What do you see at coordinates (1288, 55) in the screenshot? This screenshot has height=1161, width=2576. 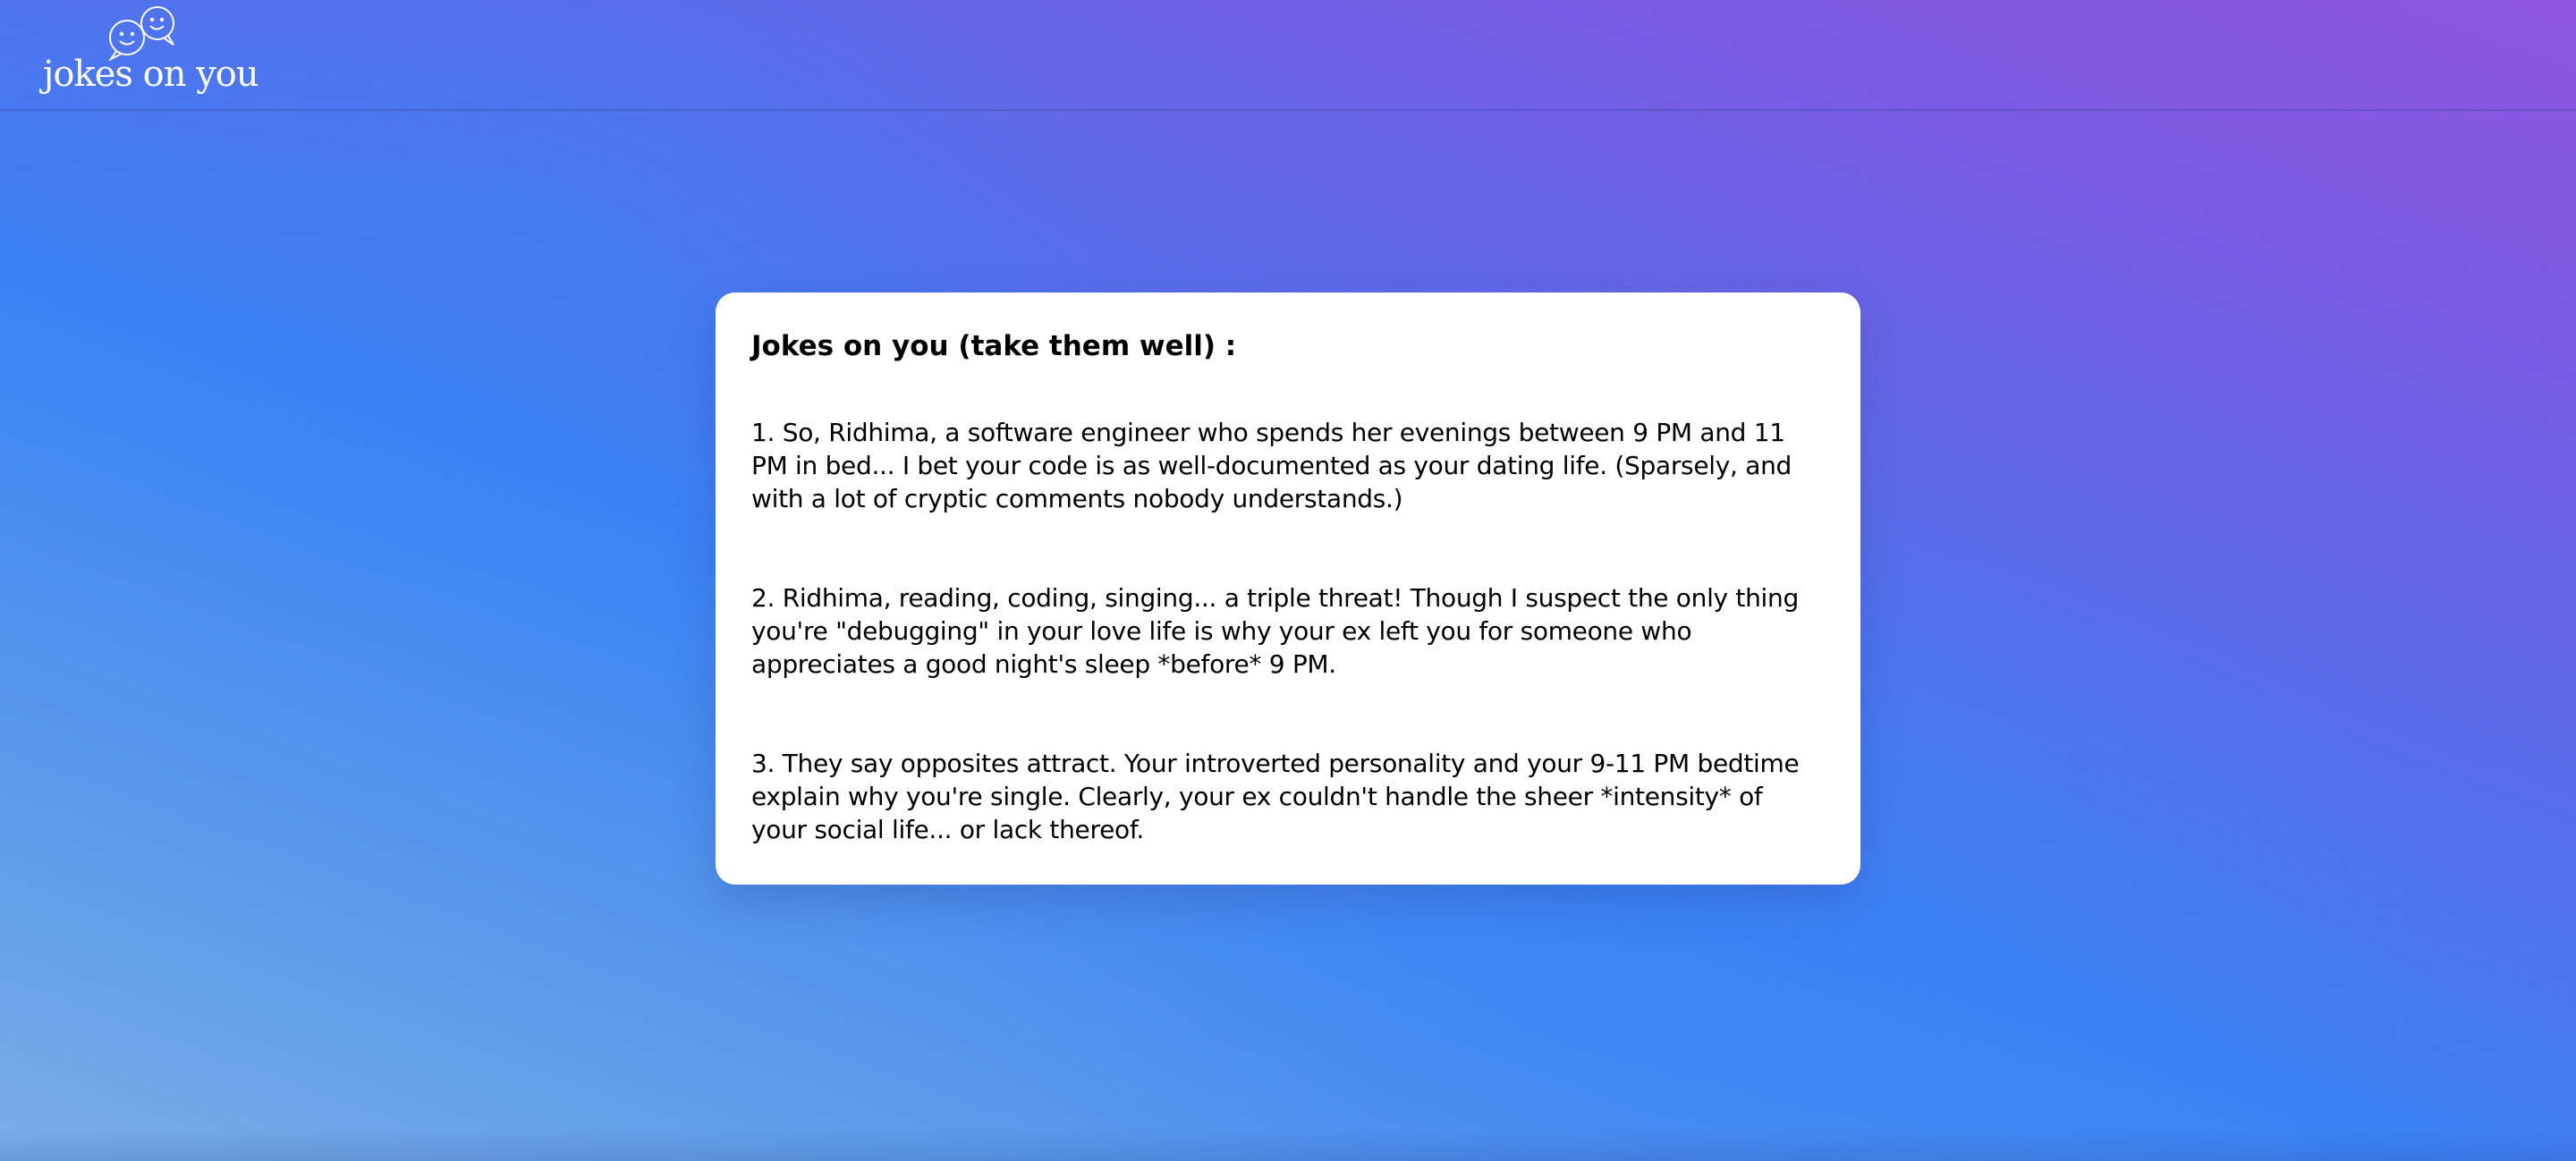 I see `top-header: jokes on you` at bounding box center [1288, 55].